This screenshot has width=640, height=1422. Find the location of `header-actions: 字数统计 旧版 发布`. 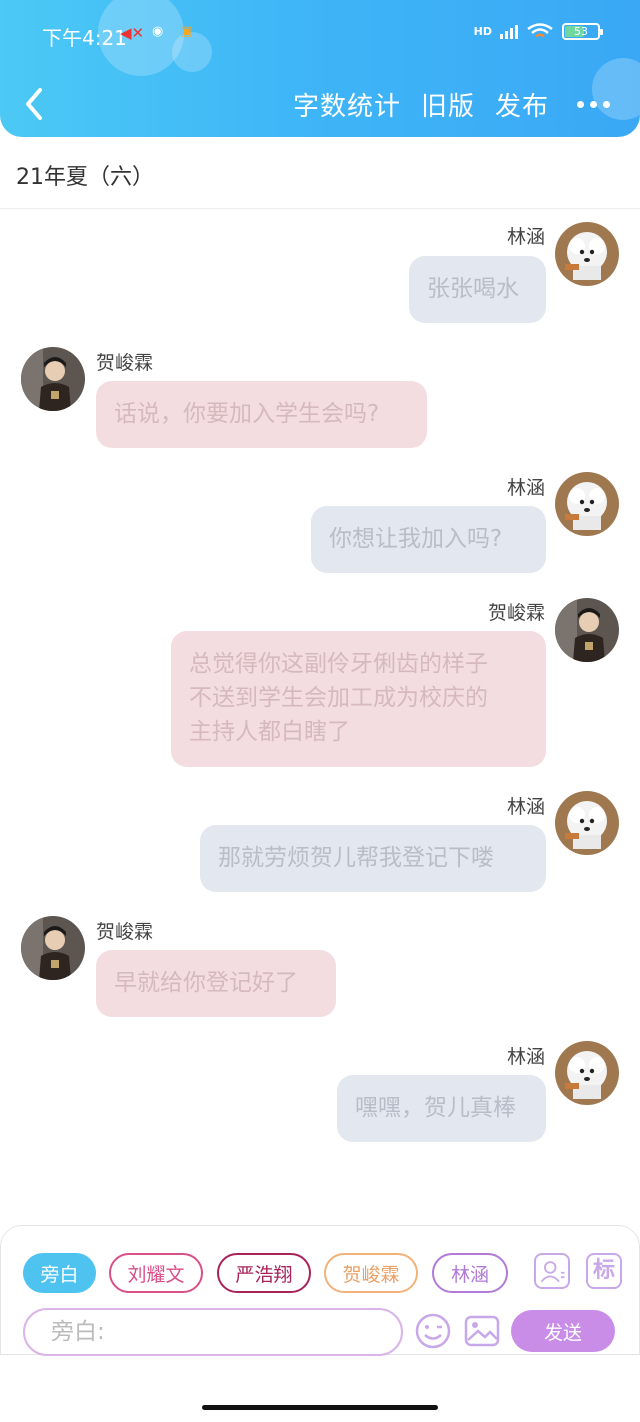

header-actions: 字数统计 旧版 发布 is located at coordinates (451, 104).